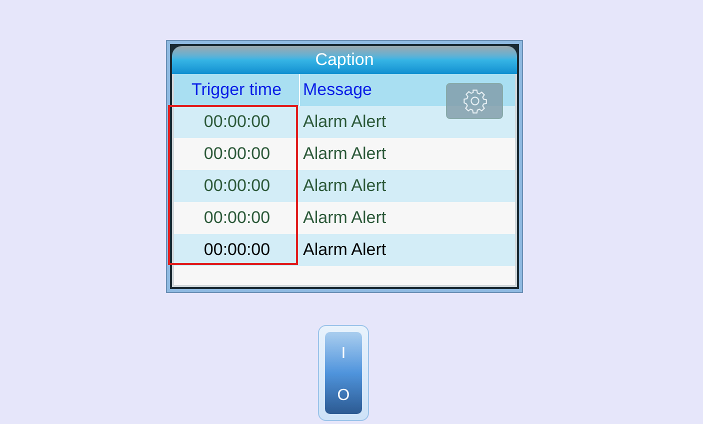 The height and width of the screenshot is (424, 703). I want to click on settings-icon, so click(475, 101).